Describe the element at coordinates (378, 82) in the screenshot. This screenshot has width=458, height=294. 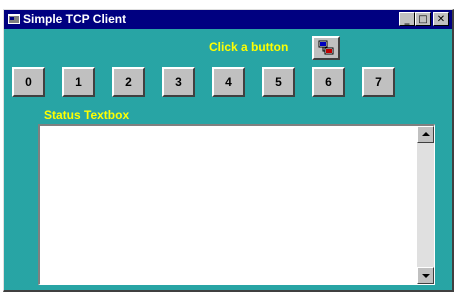
I see `number-button-7: 7` at that location.